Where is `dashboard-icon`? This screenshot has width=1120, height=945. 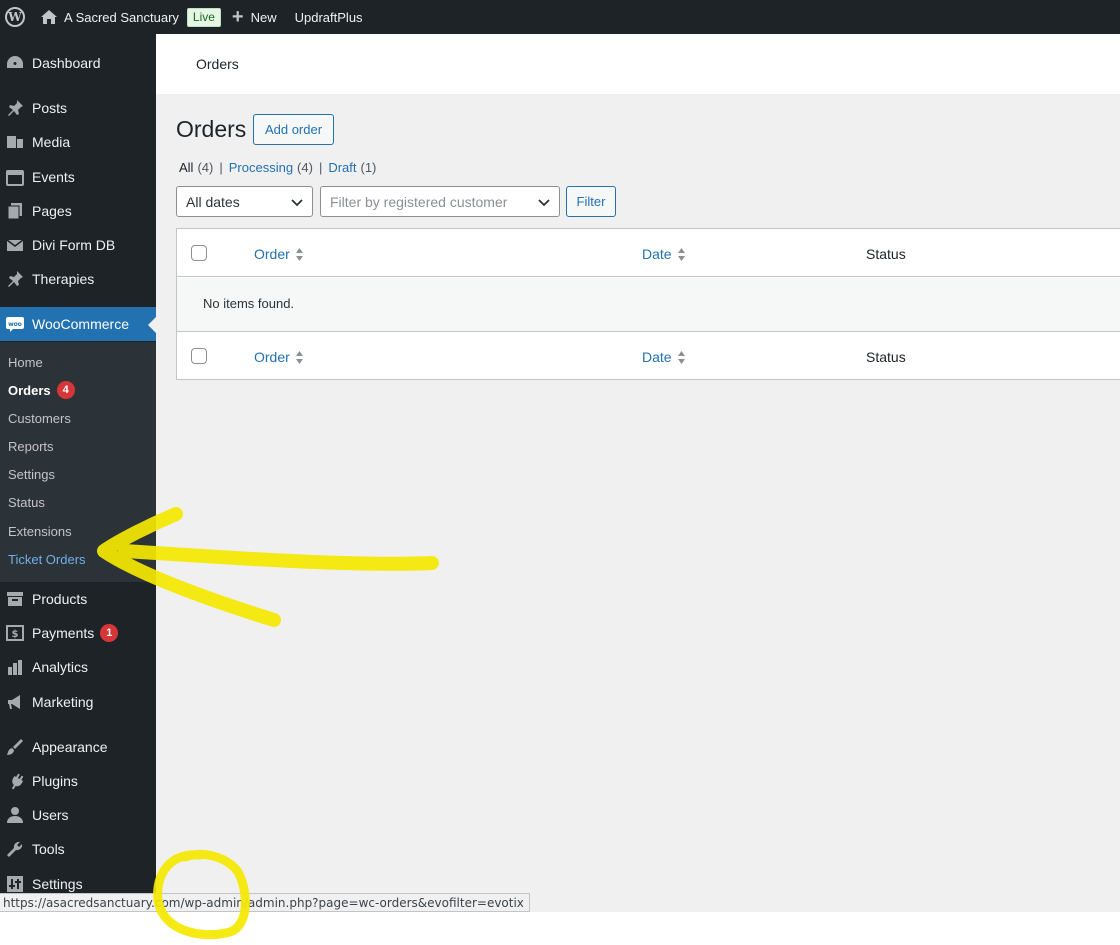 dashboard-icon is located at coordinates (15, 63).